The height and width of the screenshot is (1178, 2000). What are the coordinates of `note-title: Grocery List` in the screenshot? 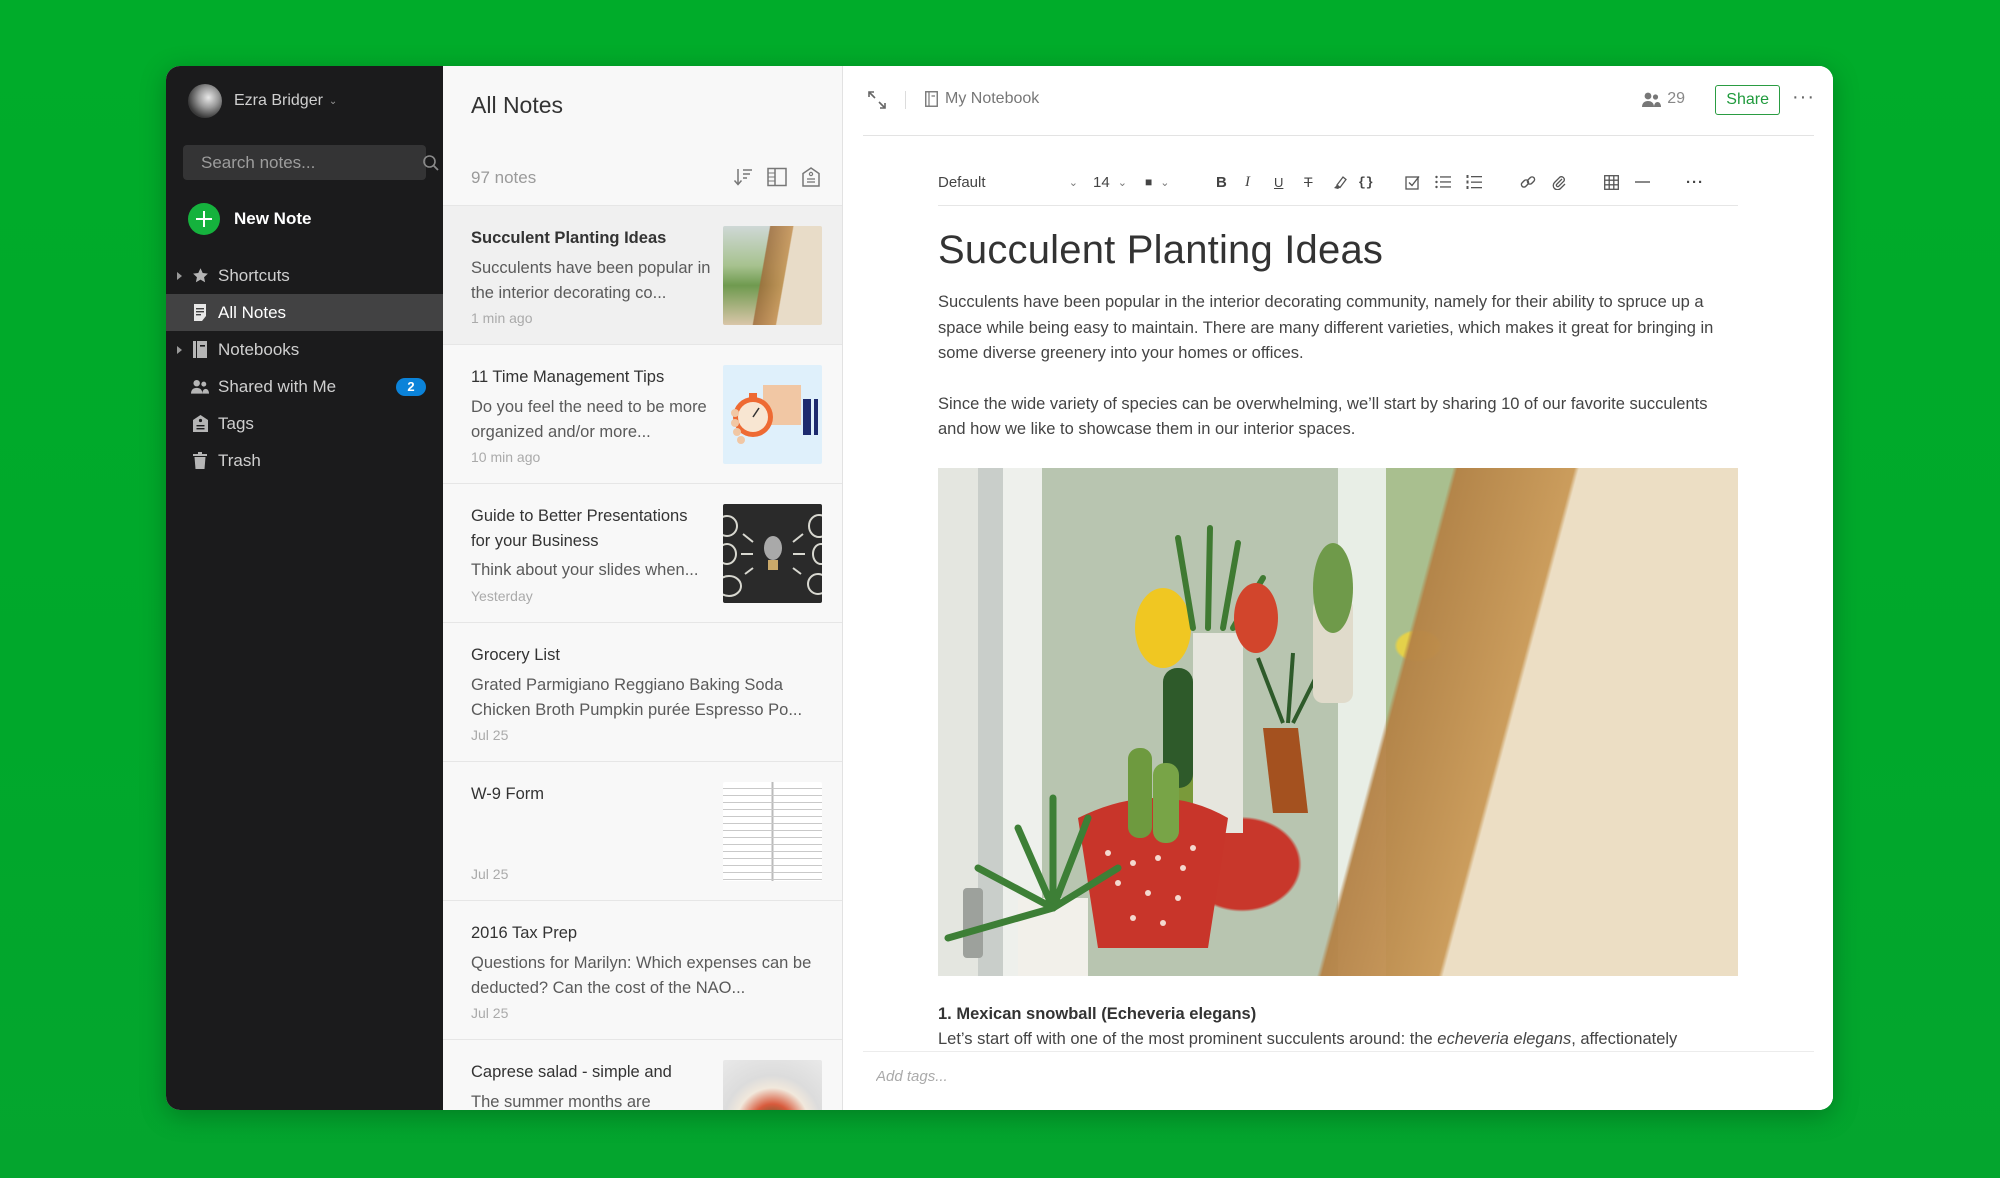 It's located at (515, 655).